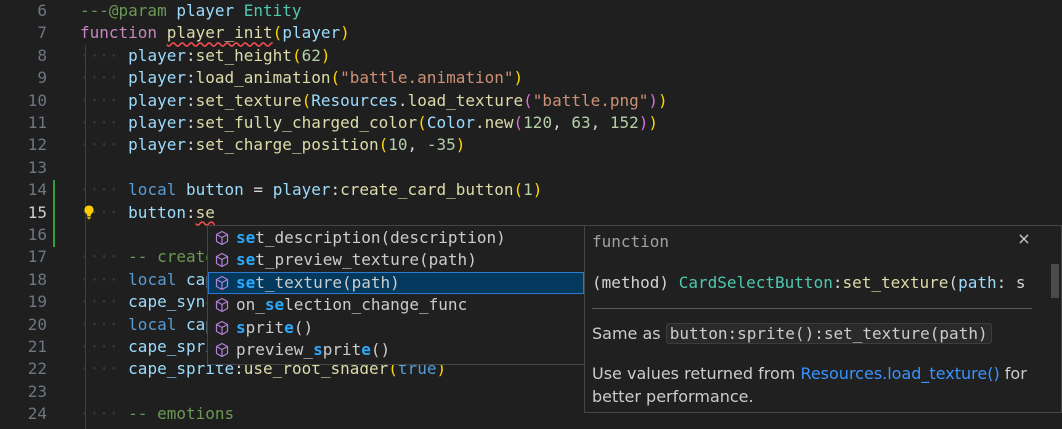  What do you see at coordinates (528, 190) in the screenshot?
I see `code-token: 1` at bounding box center [528, 190].